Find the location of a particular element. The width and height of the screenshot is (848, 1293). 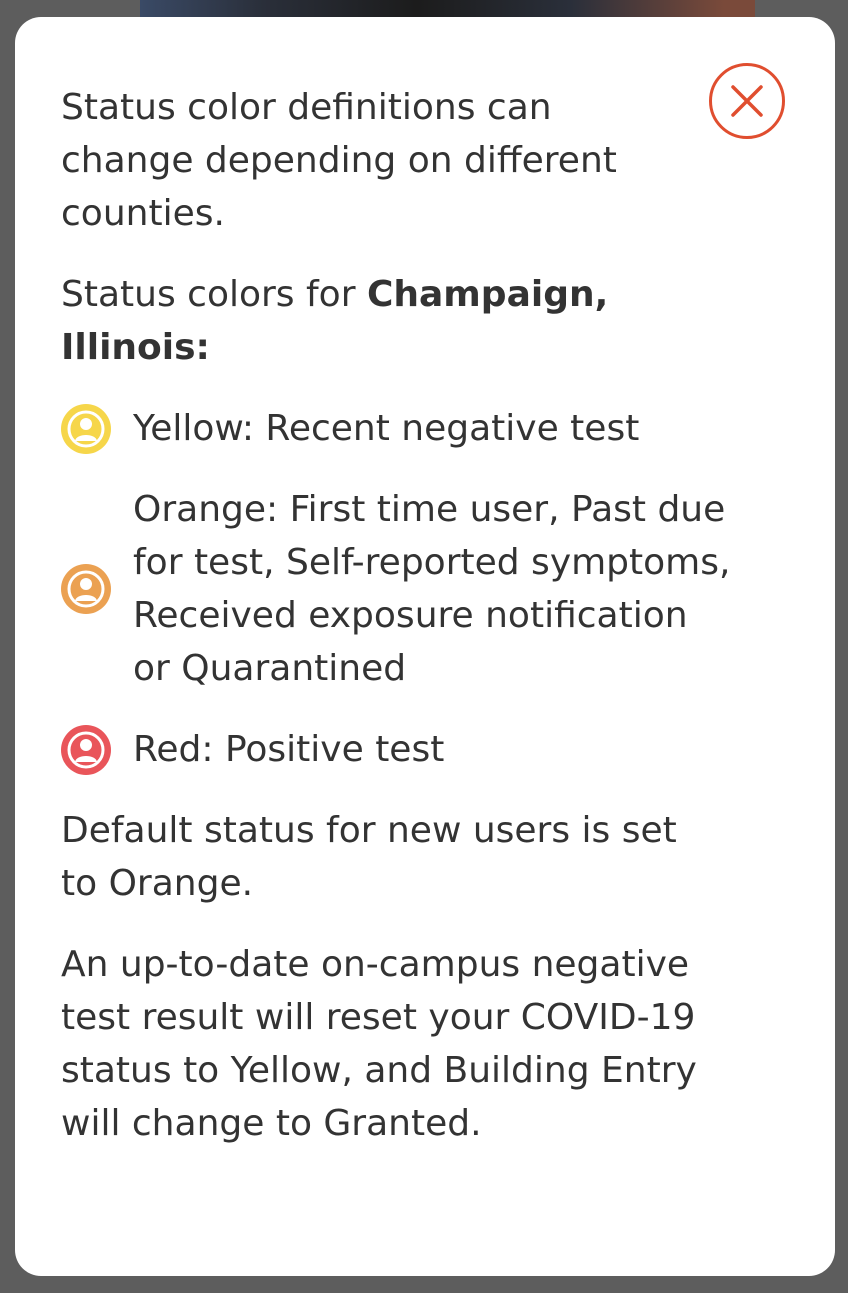

legend-item-red: Red: Positive test is located at coordinates (428, 749).